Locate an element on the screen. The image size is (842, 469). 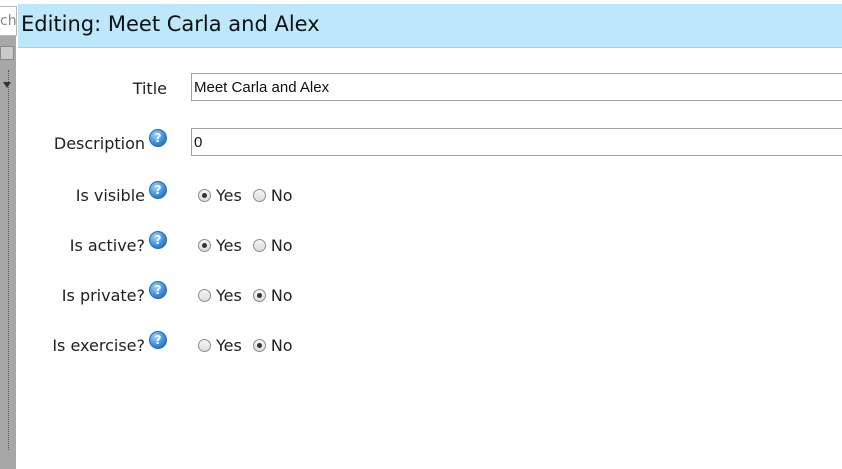
is-private-label: Is private? is located at coordinates (103, 295).